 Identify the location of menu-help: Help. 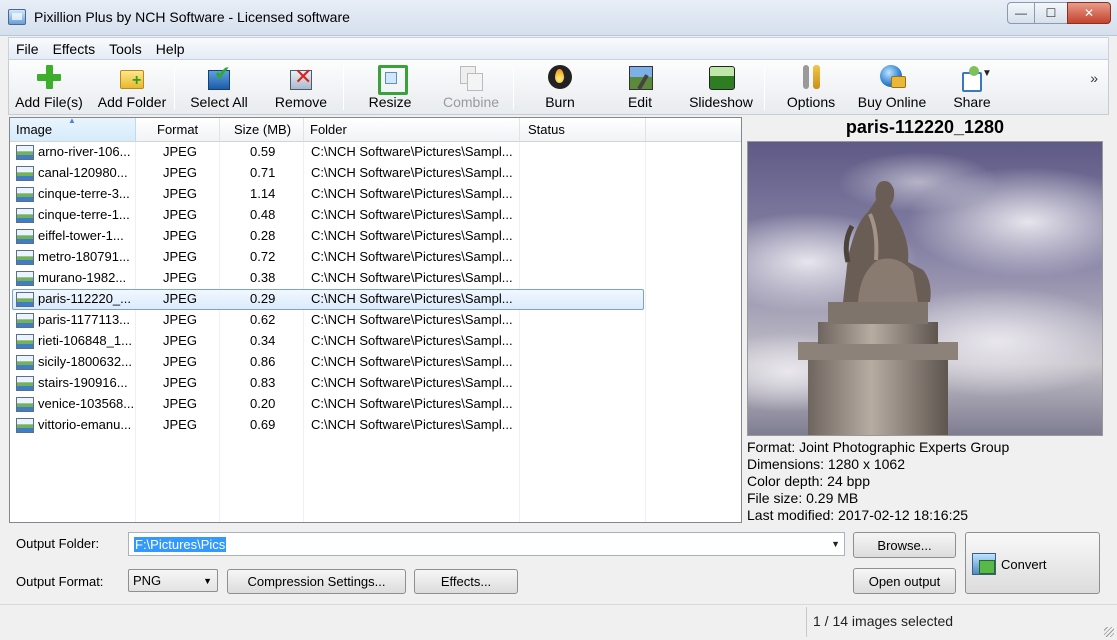
(170, 49).